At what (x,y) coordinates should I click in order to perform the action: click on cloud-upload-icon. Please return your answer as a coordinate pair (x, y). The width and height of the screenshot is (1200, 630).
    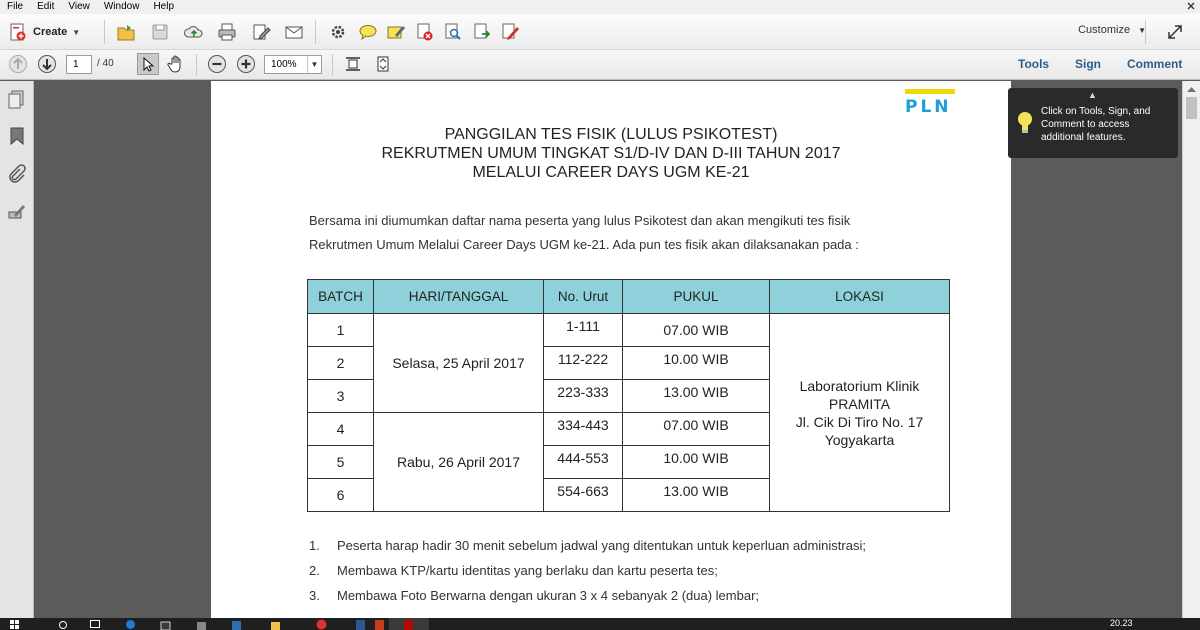
    Looking at the image, I should click on (194, 32).